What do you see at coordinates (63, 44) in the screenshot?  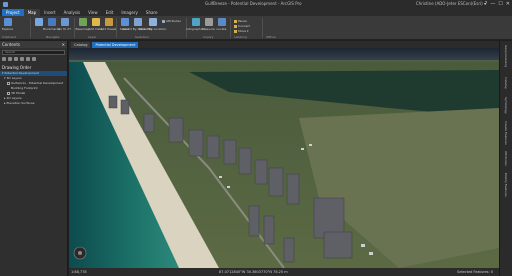 I see `pane-close-icon: ✕` at bounding box center [63, 44].